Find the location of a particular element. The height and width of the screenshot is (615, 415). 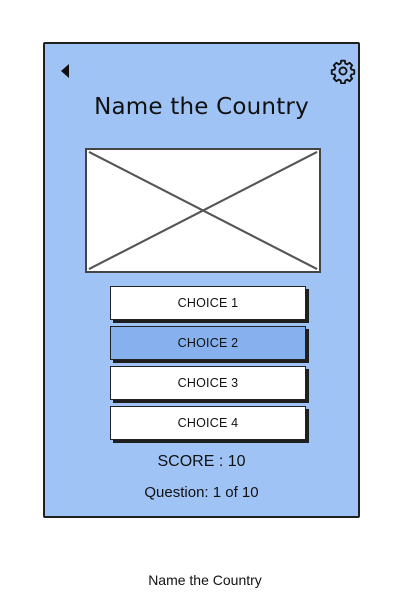

placeholder-cross is located at coordinates (203, 210).